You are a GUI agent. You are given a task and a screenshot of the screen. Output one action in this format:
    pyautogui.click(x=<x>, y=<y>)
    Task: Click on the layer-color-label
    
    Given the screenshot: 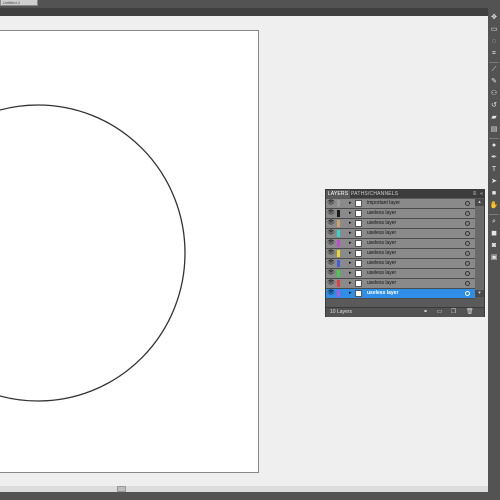 What is the action you would take?
    pyautogui.click(x=338, y=233)
    